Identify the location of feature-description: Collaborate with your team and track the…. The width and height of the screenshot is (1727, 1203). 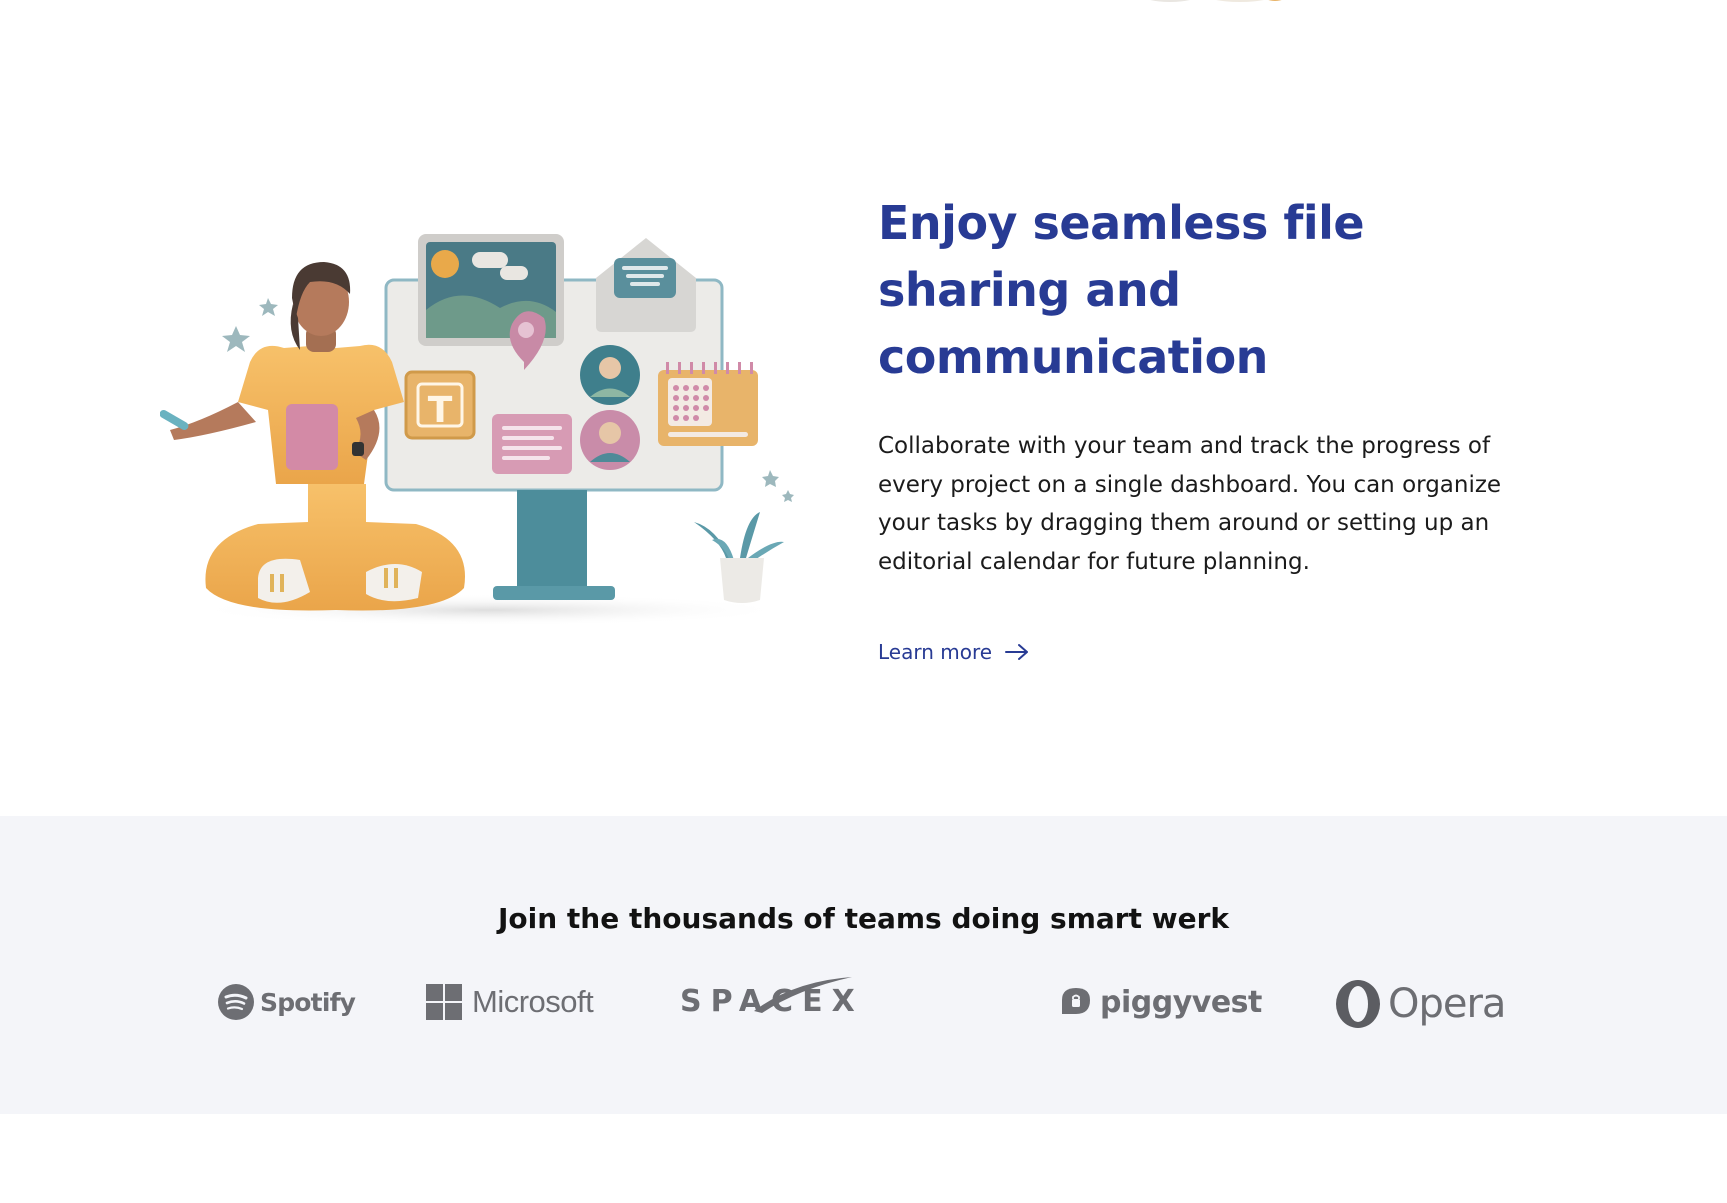
(1190, 504).